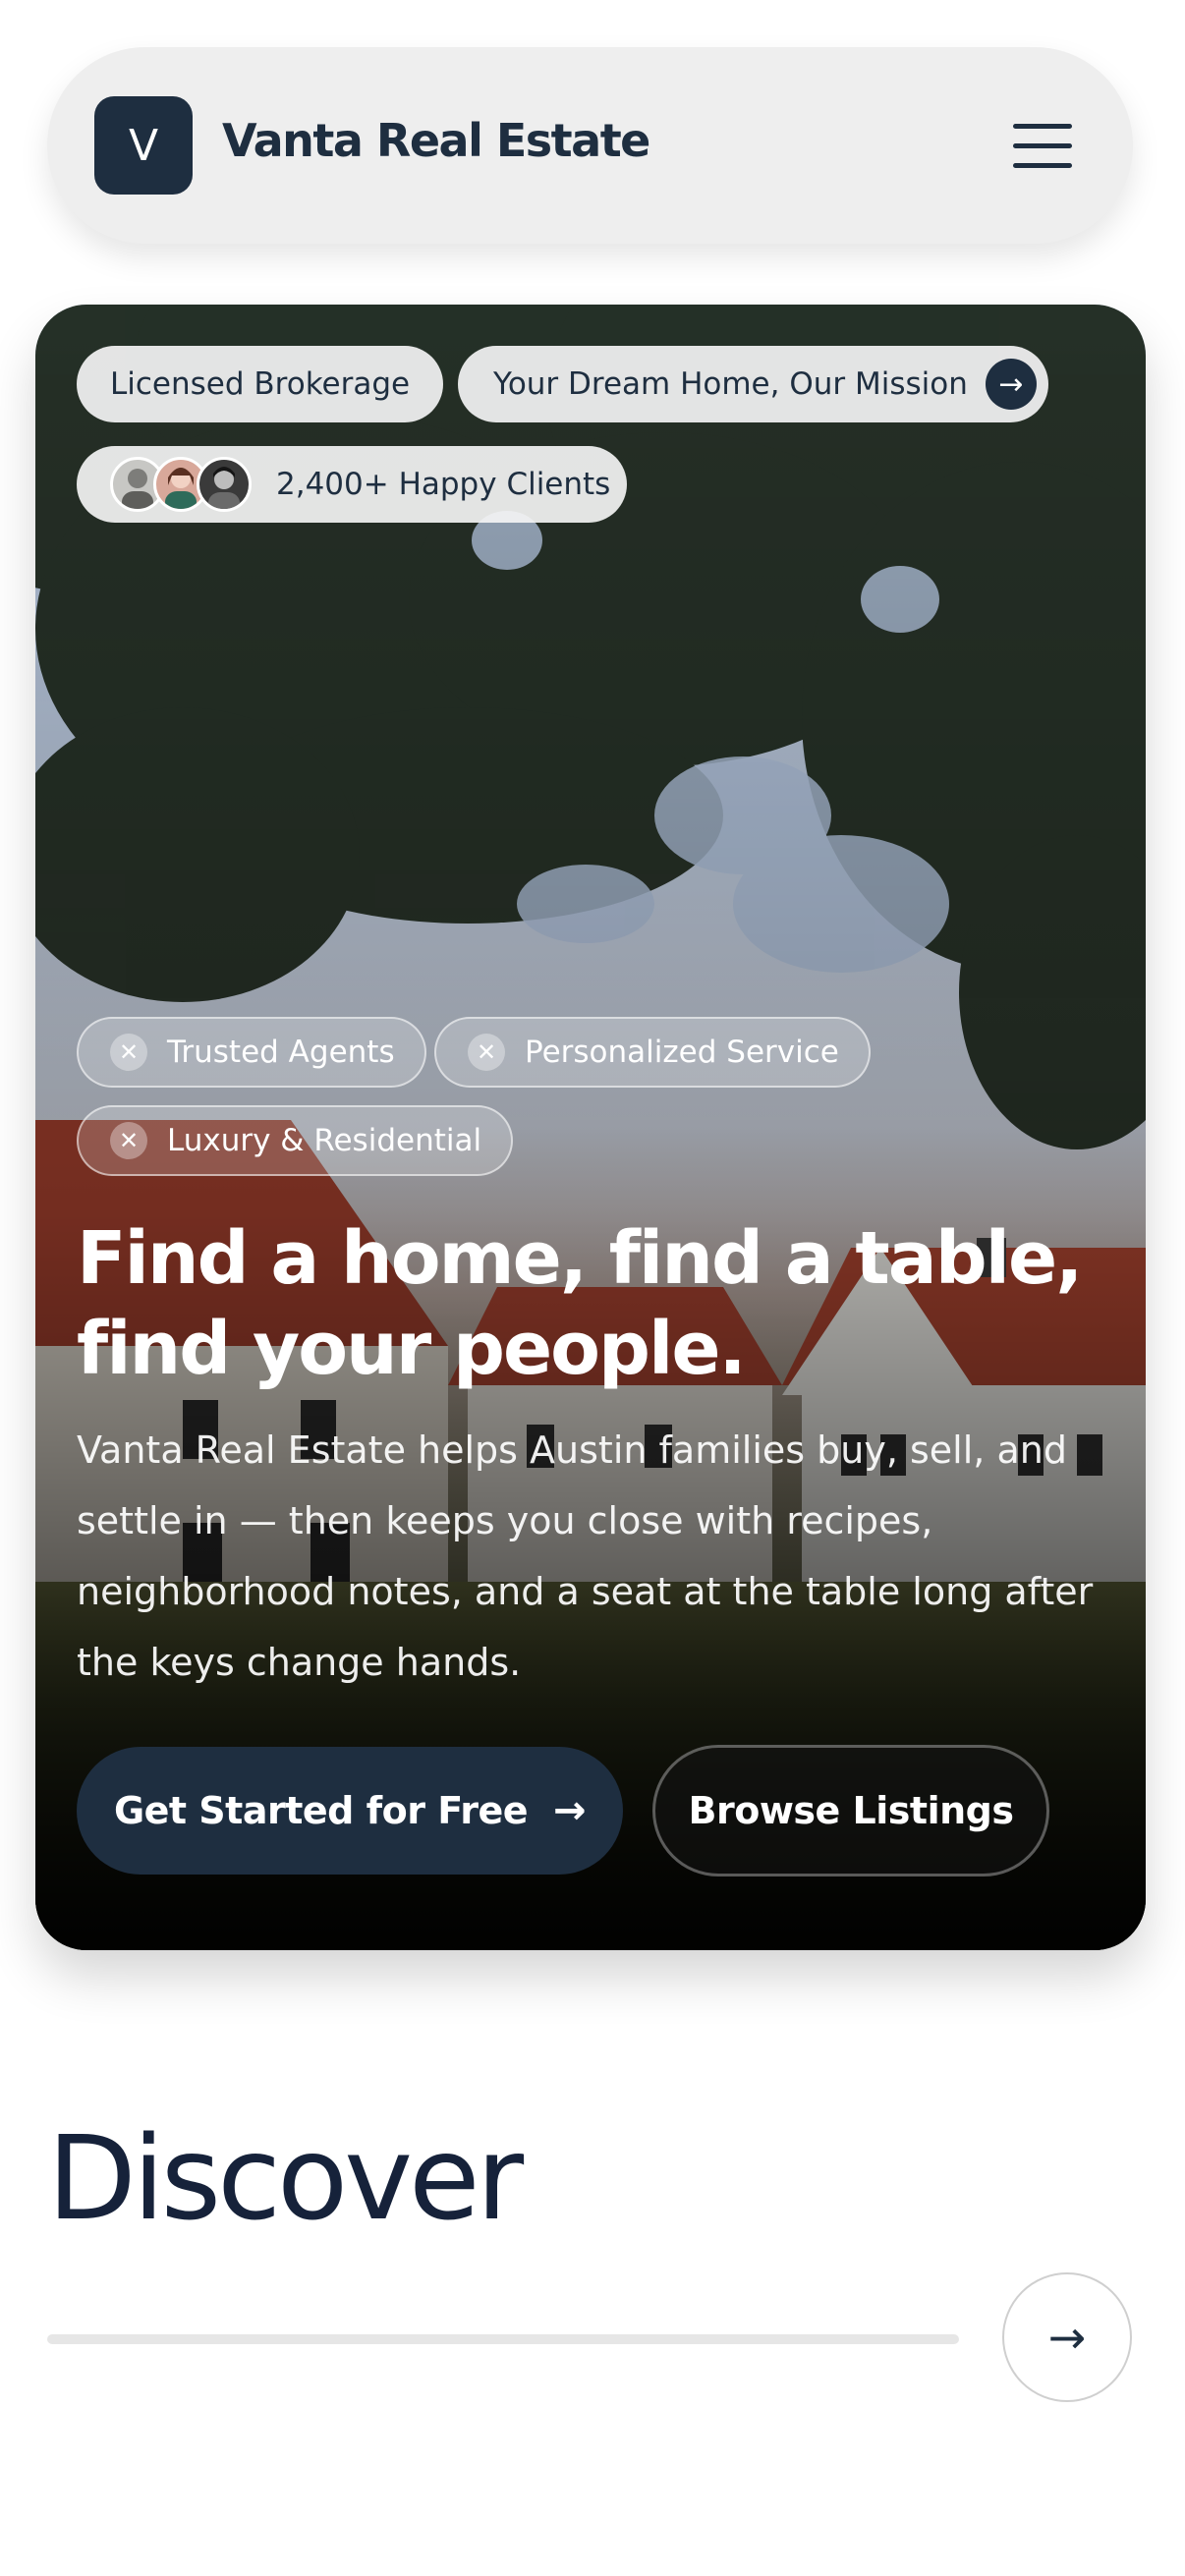  I want to click on discover-title: Discover, so click(286, 2178).